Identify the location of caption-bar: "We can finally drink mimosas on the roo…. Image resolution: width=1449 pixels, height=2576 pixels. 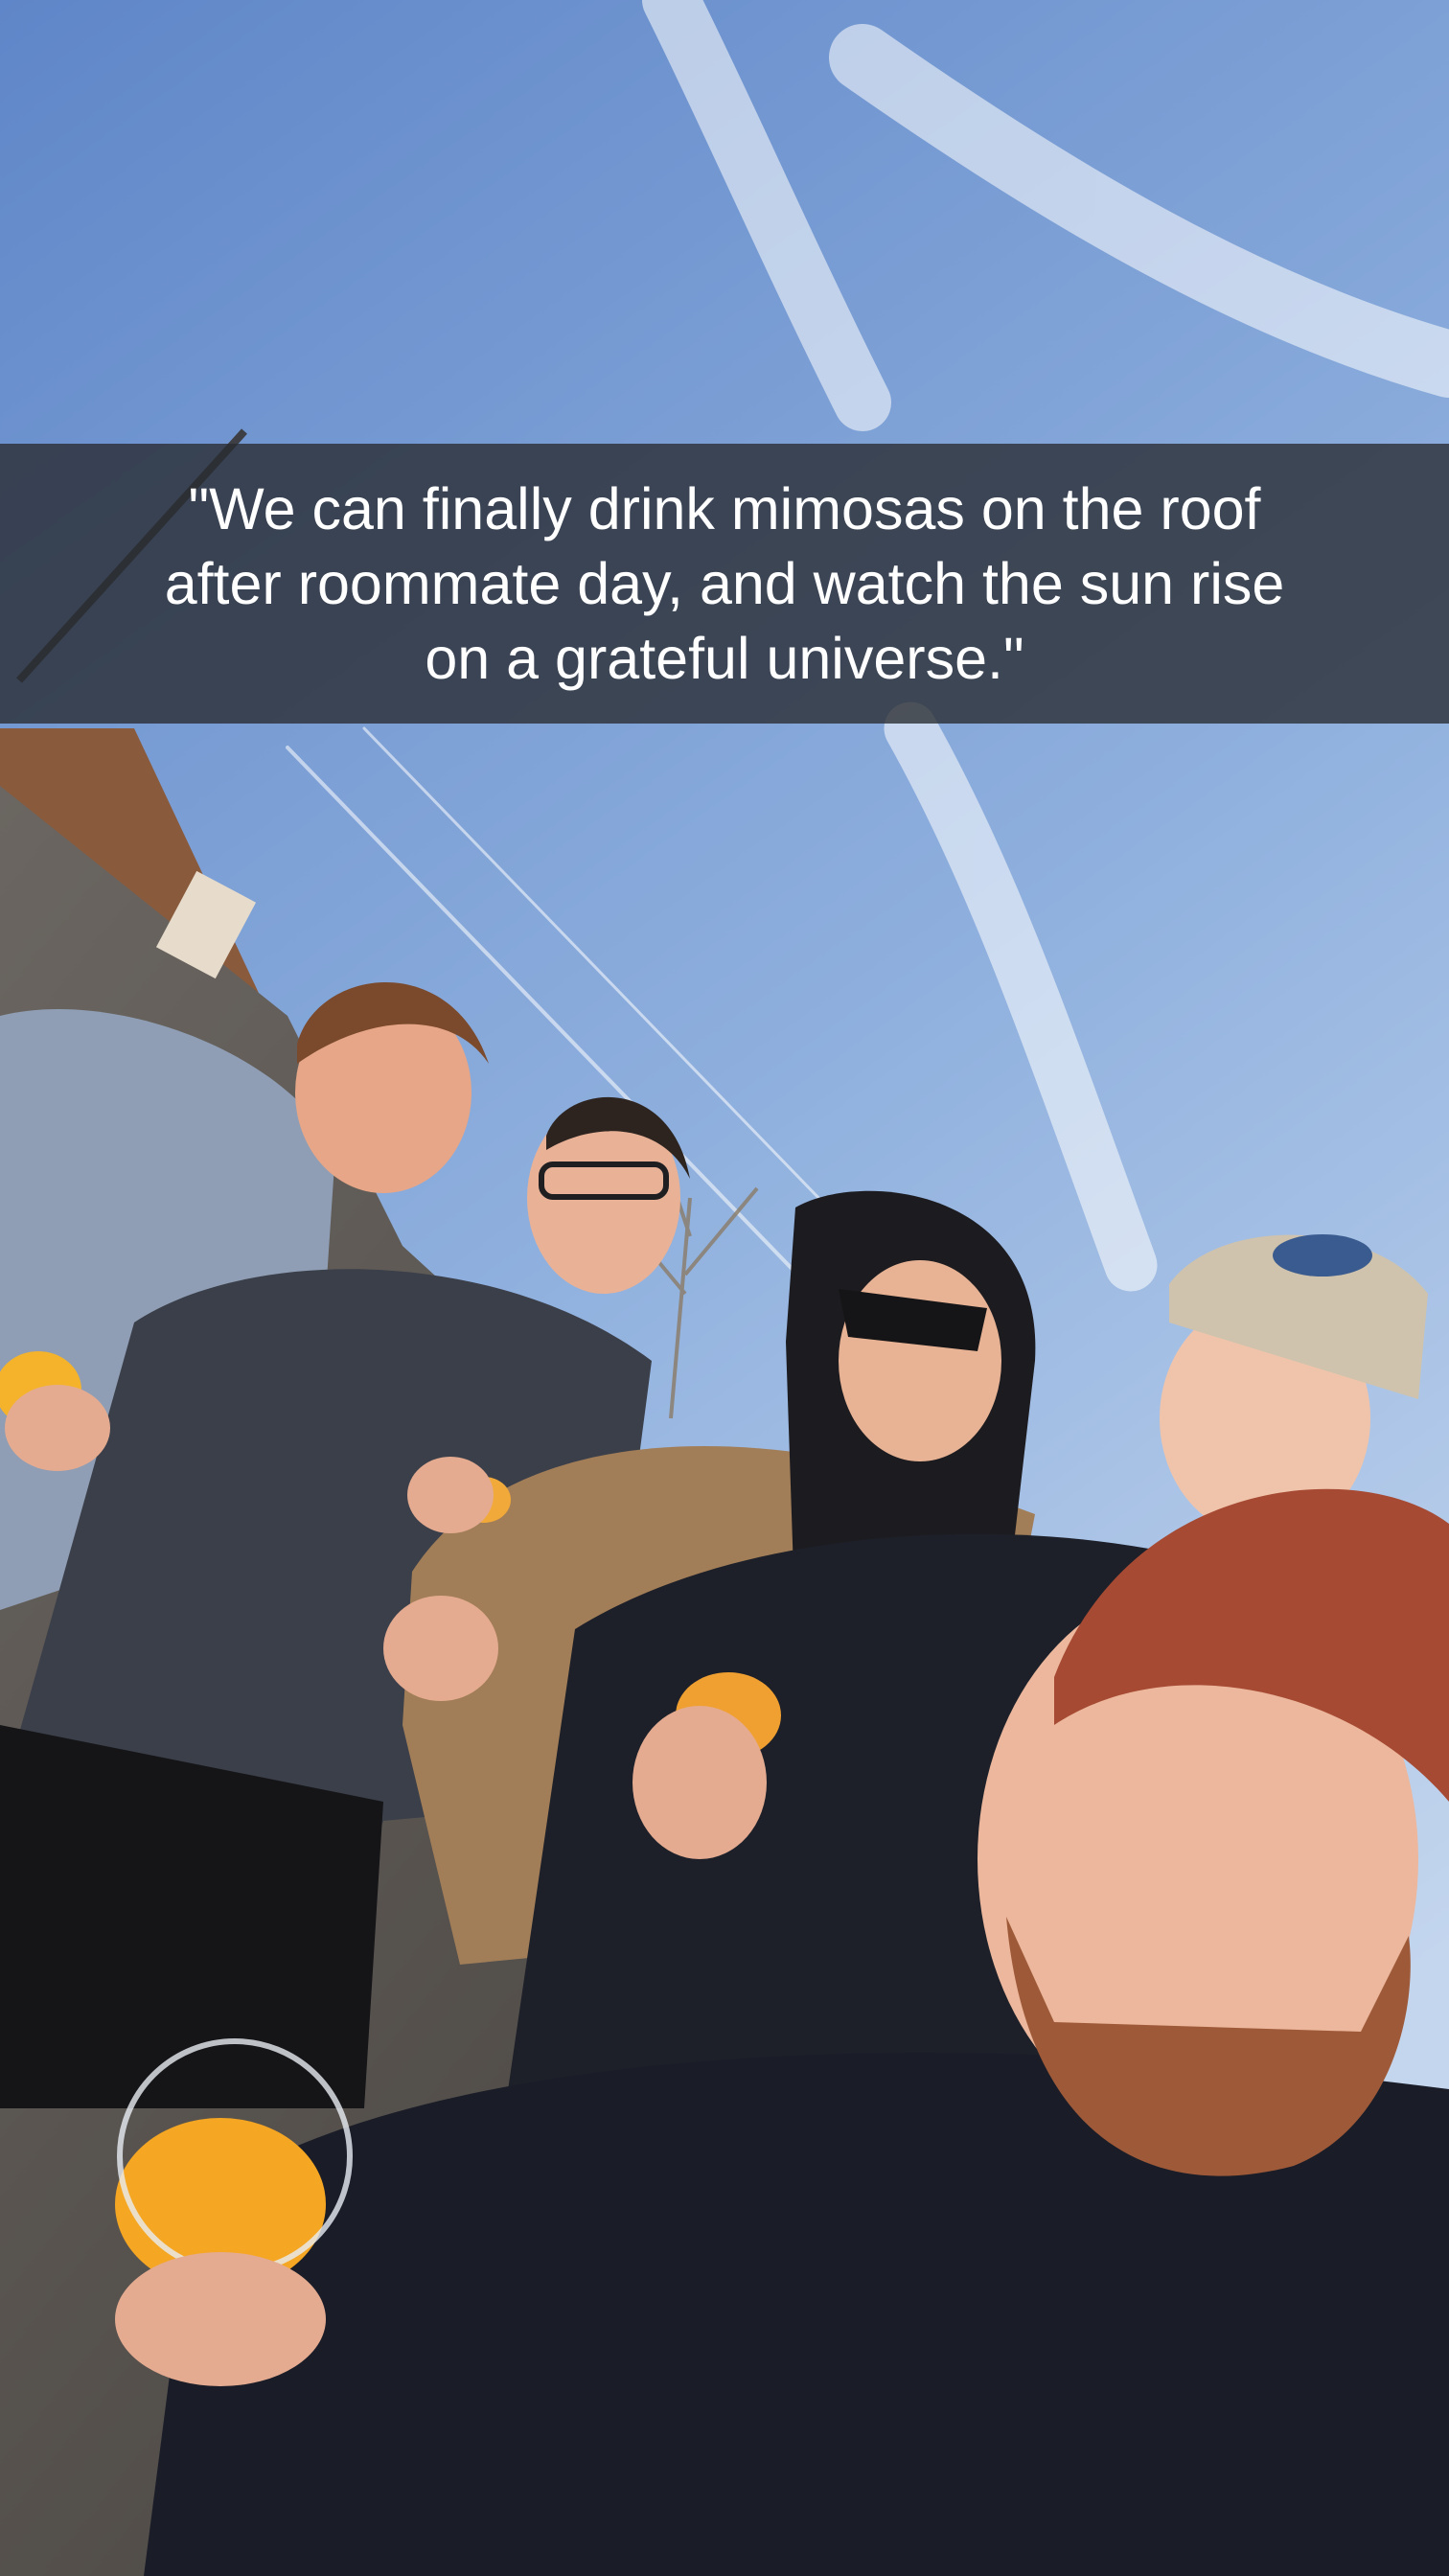
(724, 584).